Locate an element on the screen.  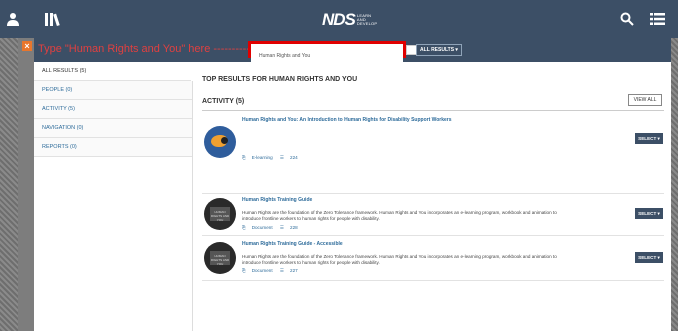
close-icon: × is located at coordinates (27, 46).